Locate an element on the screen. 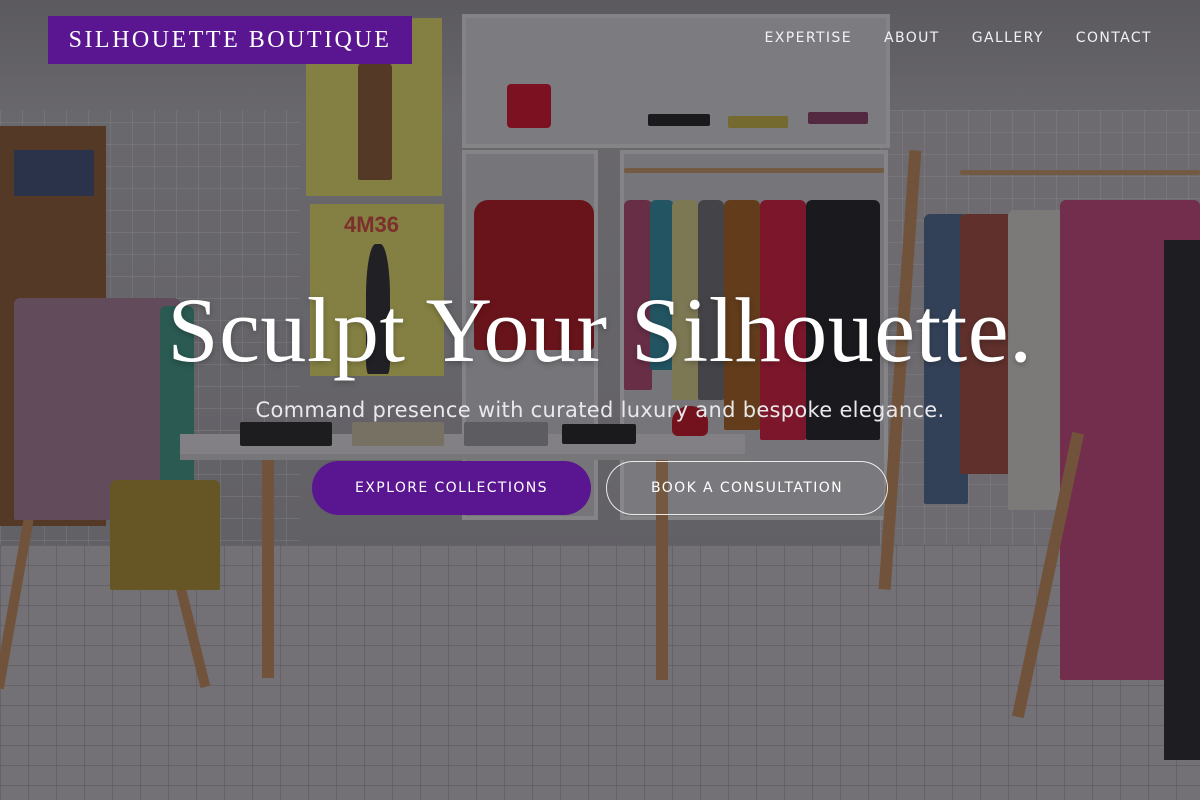 The image size is (1200, 800). nav-link-contact: CONTACT is located at coordinates (1114, 38).